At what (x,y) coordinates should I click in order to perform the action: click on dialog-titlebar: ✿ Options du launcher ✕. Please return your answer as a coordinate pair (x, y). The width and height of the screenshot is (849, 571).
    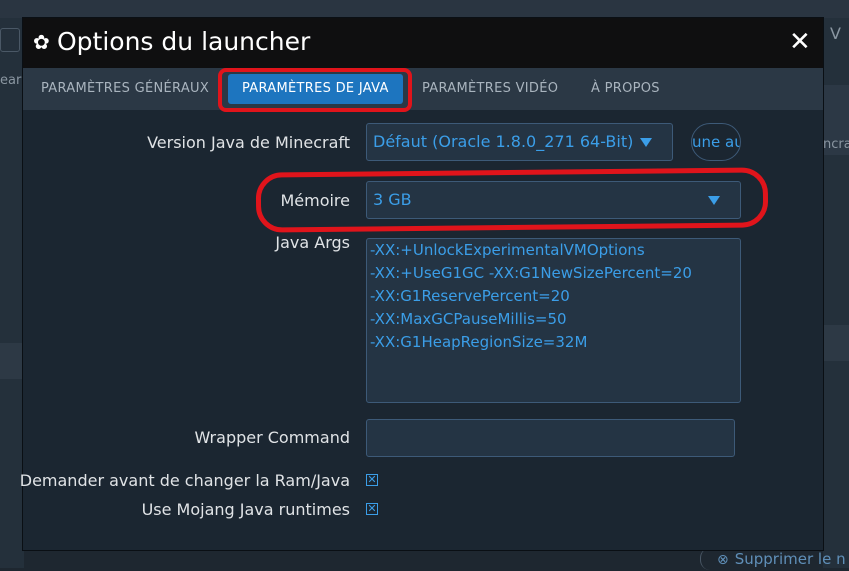
    Looking at the image, I should click on (423, 43).